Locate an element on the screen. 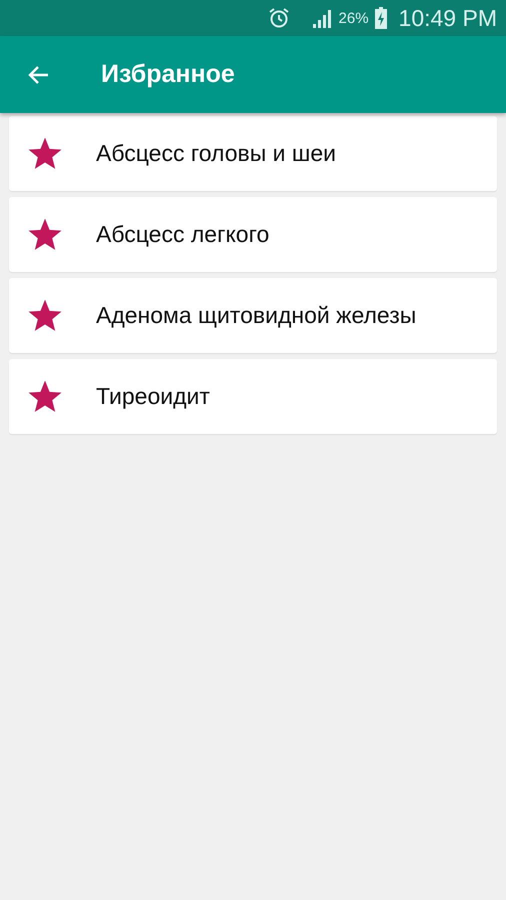 This screenshot has width=506, height=900. favorite-item: Аденома щитовидной железы is located at coordinates (253, 315).